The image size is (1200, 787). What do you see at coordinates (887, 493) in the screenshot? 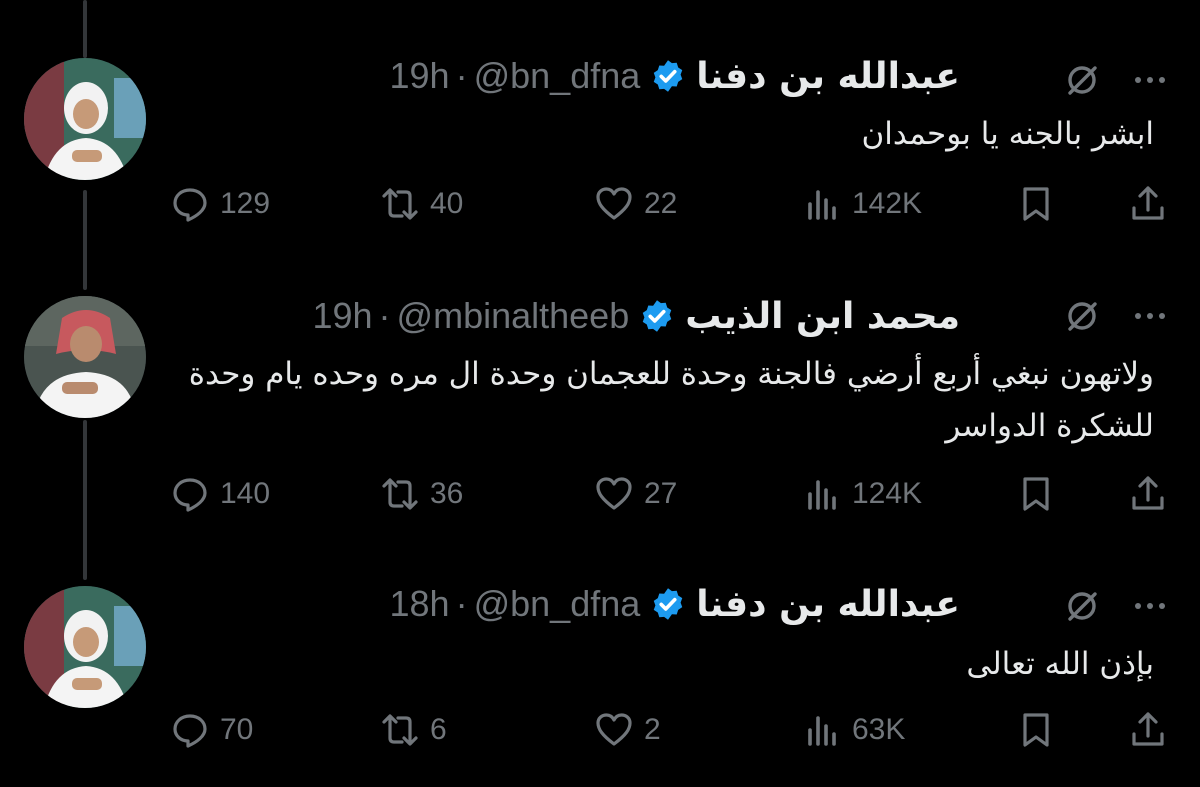
I see `views-count: 124K` at bounding box center [887, 493].